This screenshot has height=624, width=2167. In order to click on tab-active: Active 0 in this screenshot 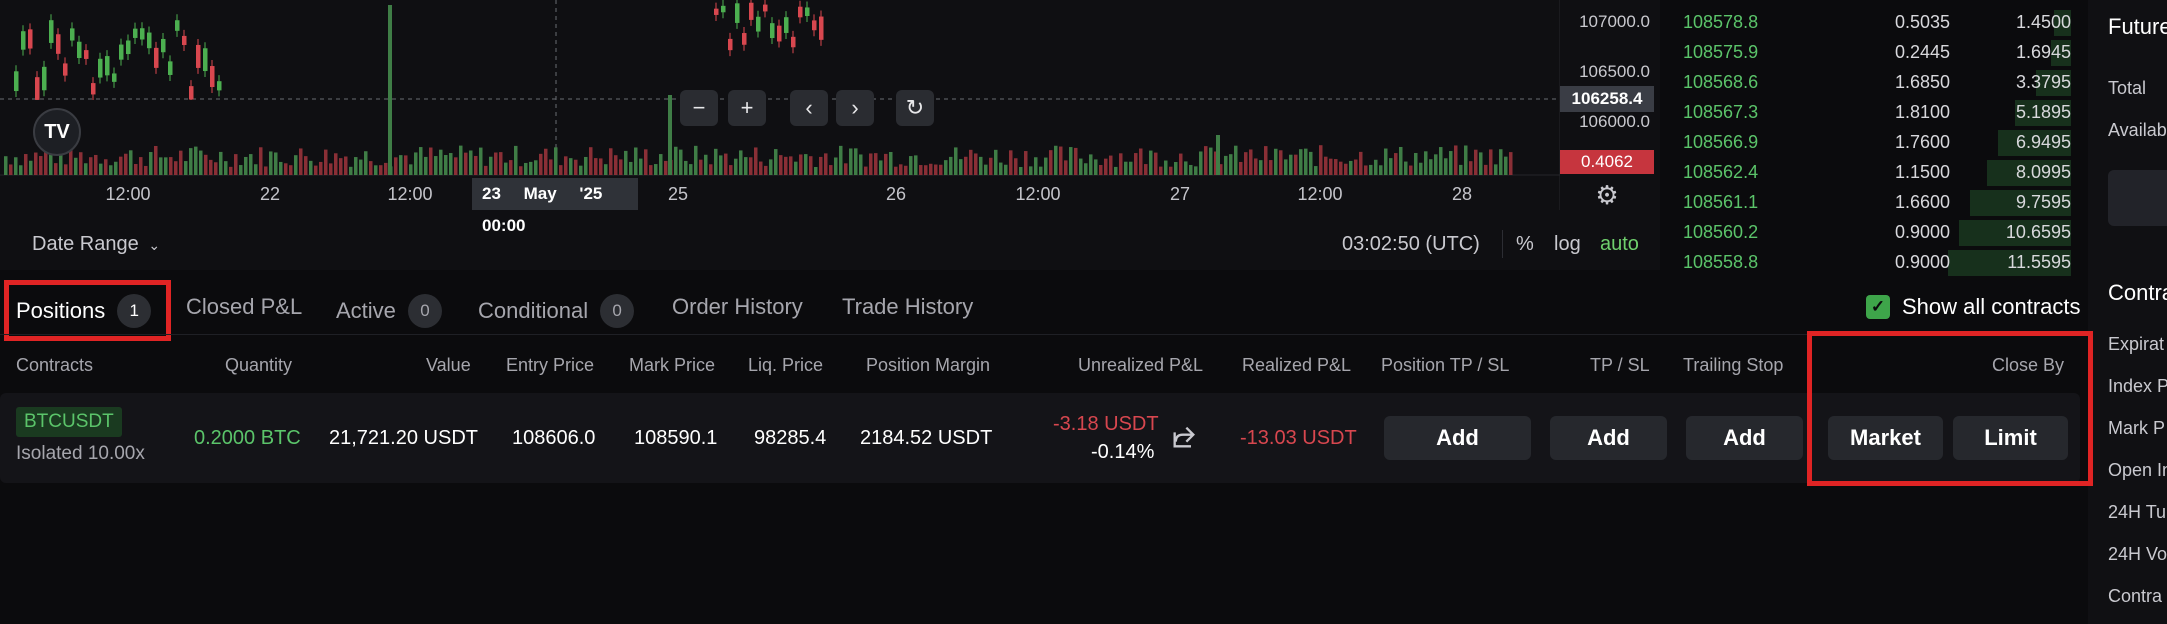, I will do `click(389, 311)`.